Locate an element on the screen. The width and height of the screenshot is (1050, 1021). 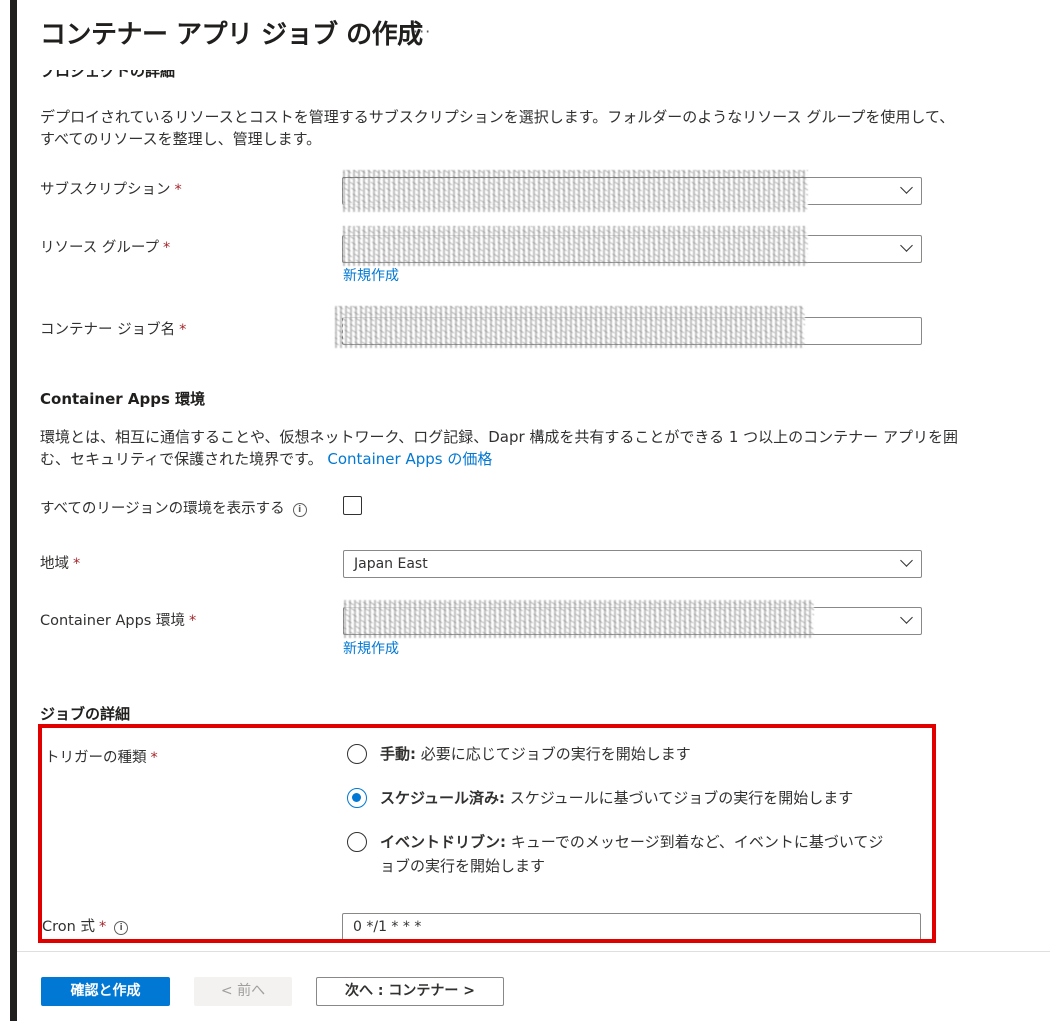
pricing-link: Container Apps の価格 is located at coordinates (409, 459).